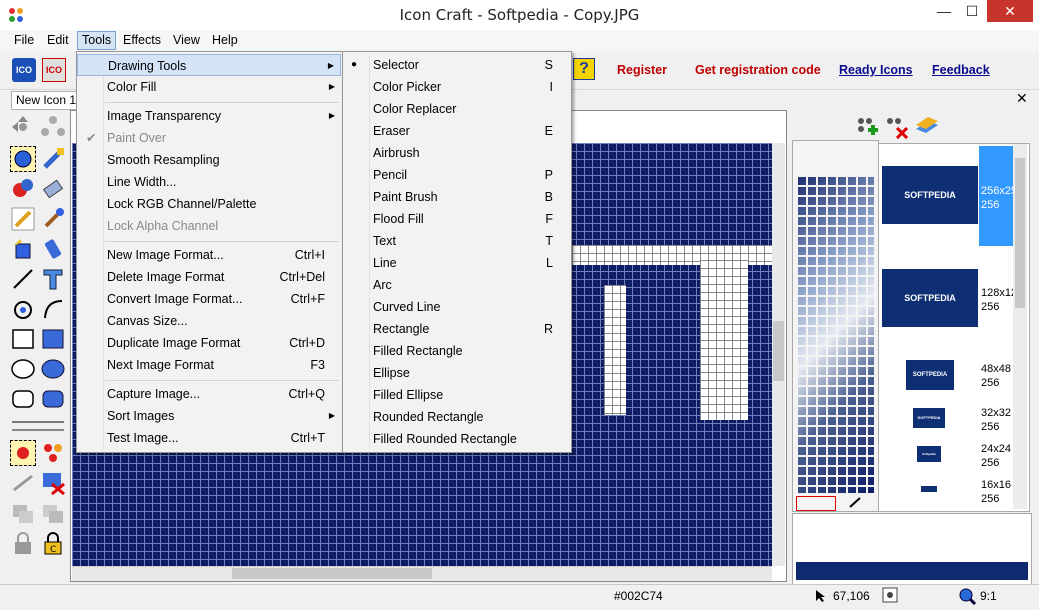  I want to click on menu-item-paint-brush: Paint Brush B, so click(456, 197).